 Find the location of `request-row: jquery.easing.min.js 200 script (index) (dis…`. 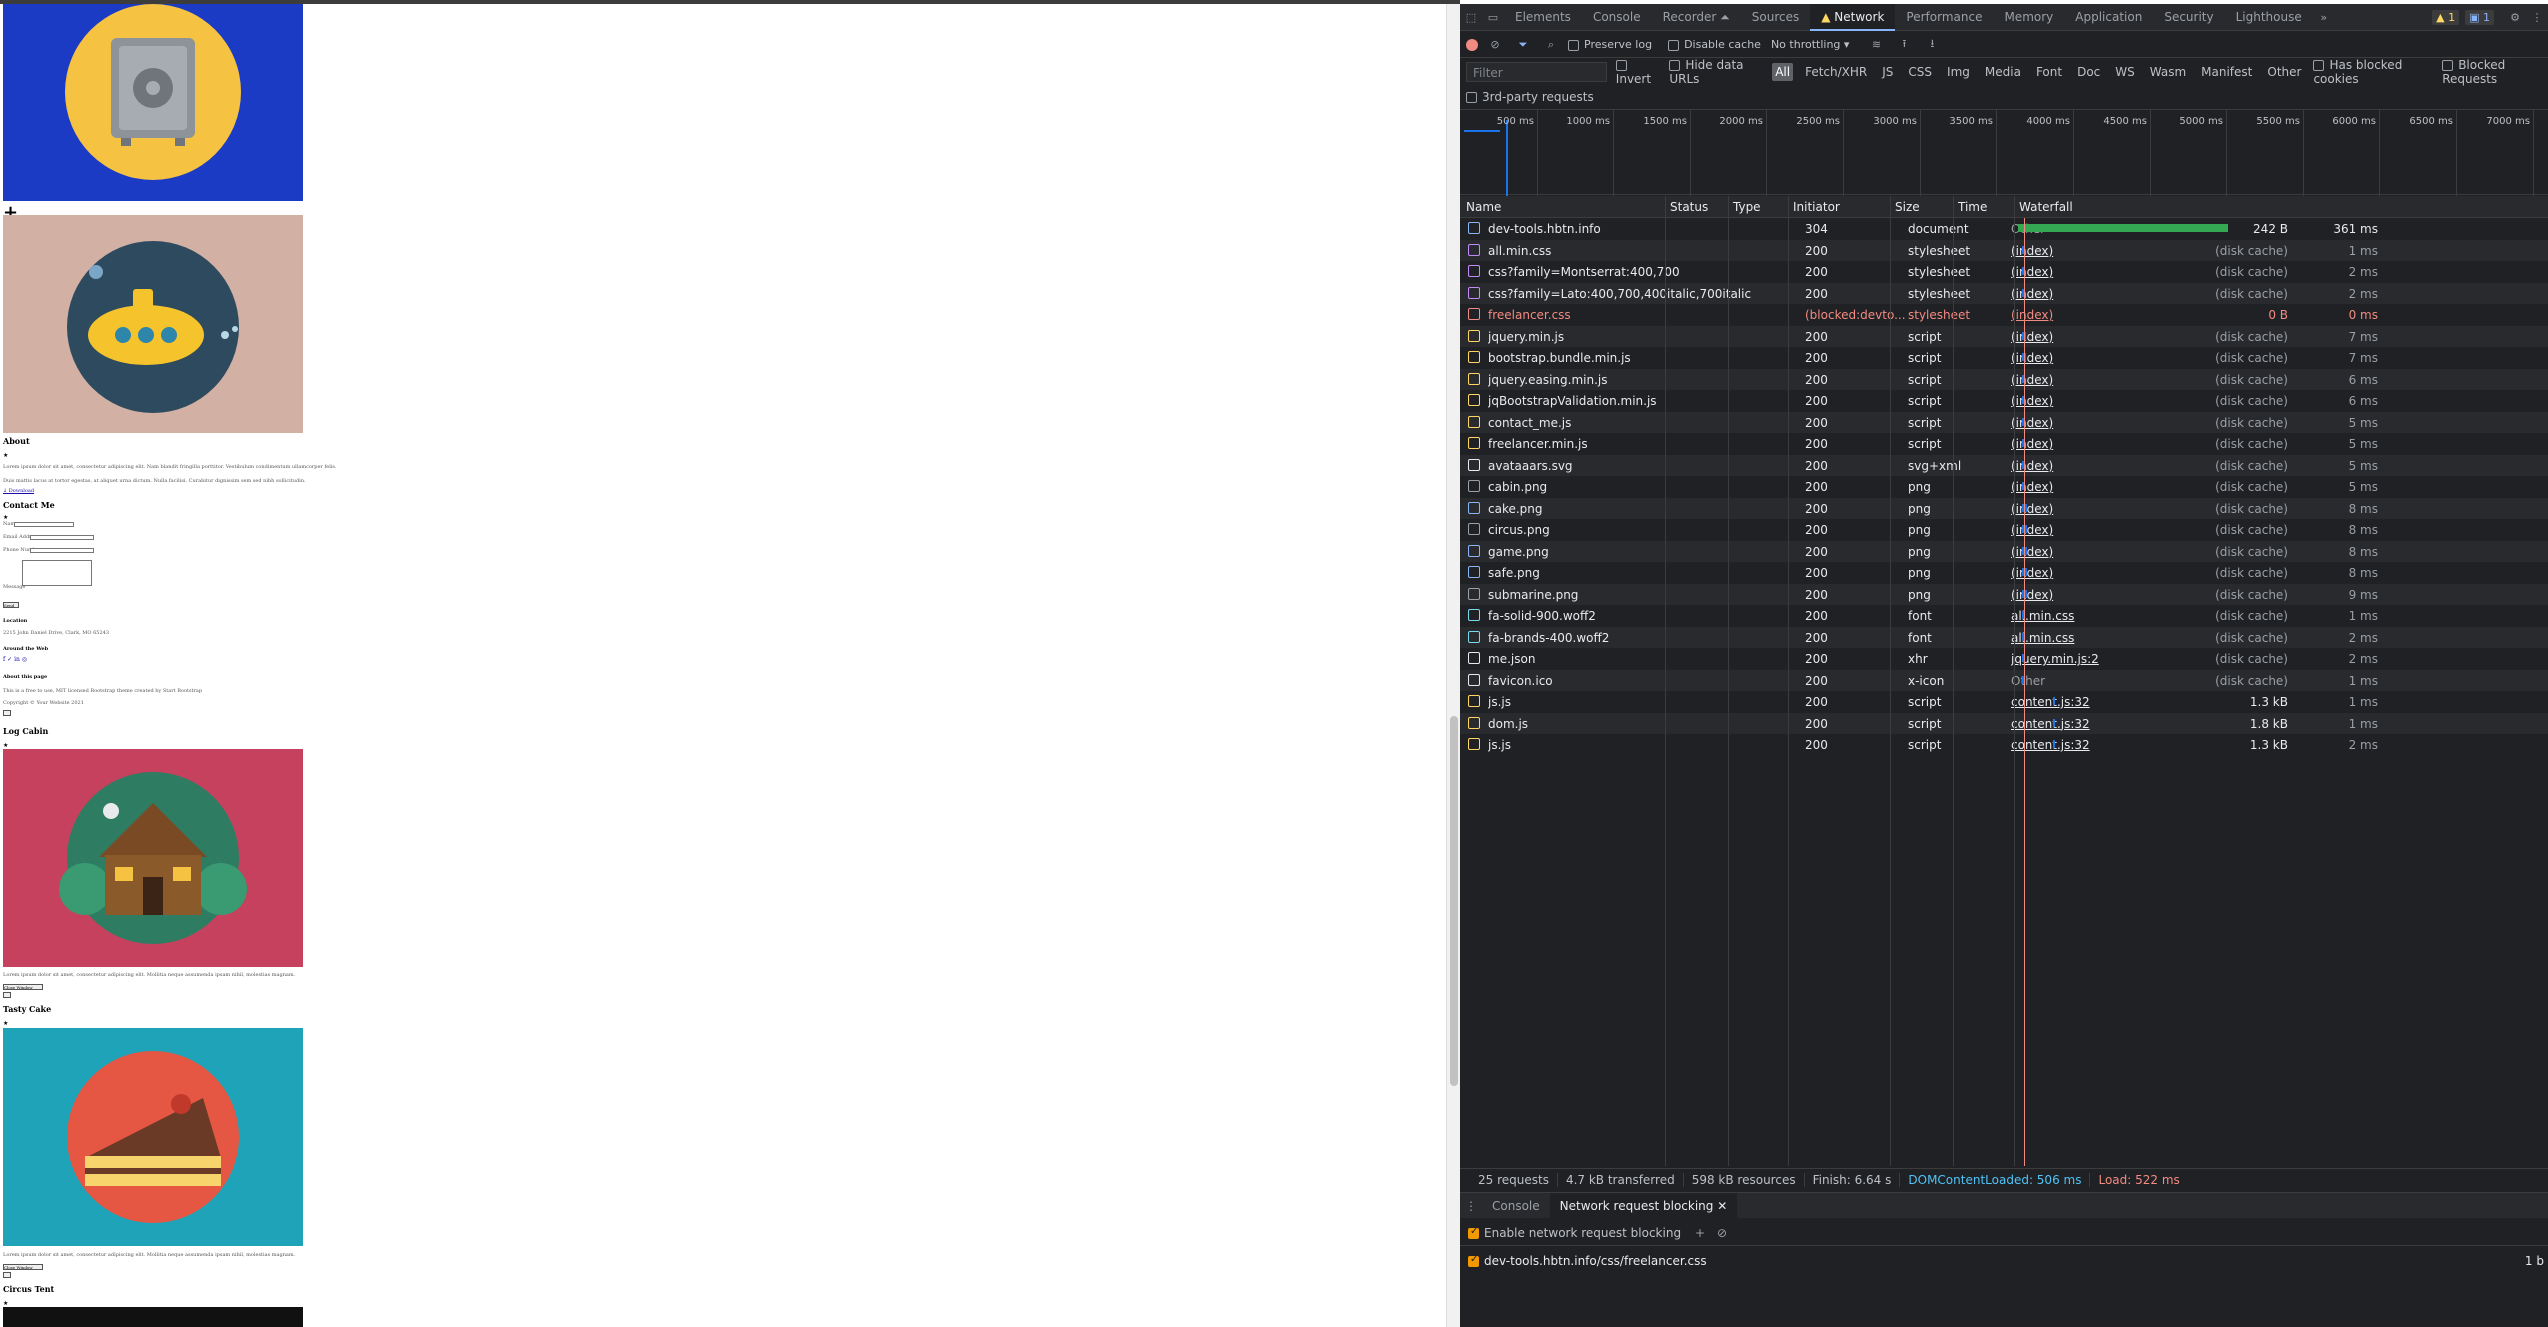

request-row: jquery.easing.min.js 200 script (index) (dis… is located at coordinates (2004, 379).